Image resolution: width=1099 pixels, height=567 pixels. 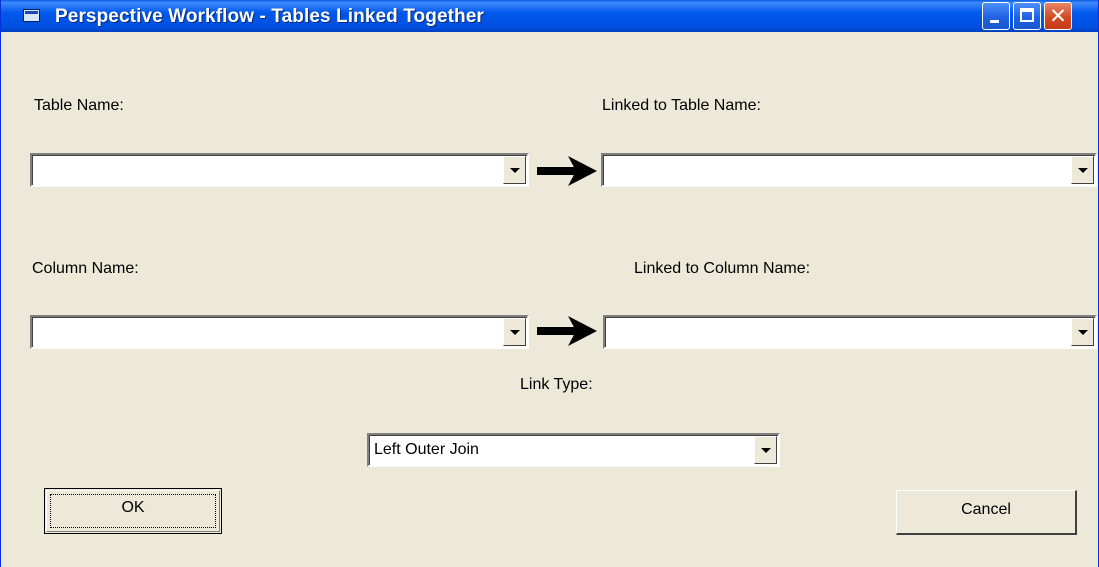 What do you see at coordinates (556, 384) in the screenshot?
I see `link-type-label: Link Type:` at bounding box center [556, 384].